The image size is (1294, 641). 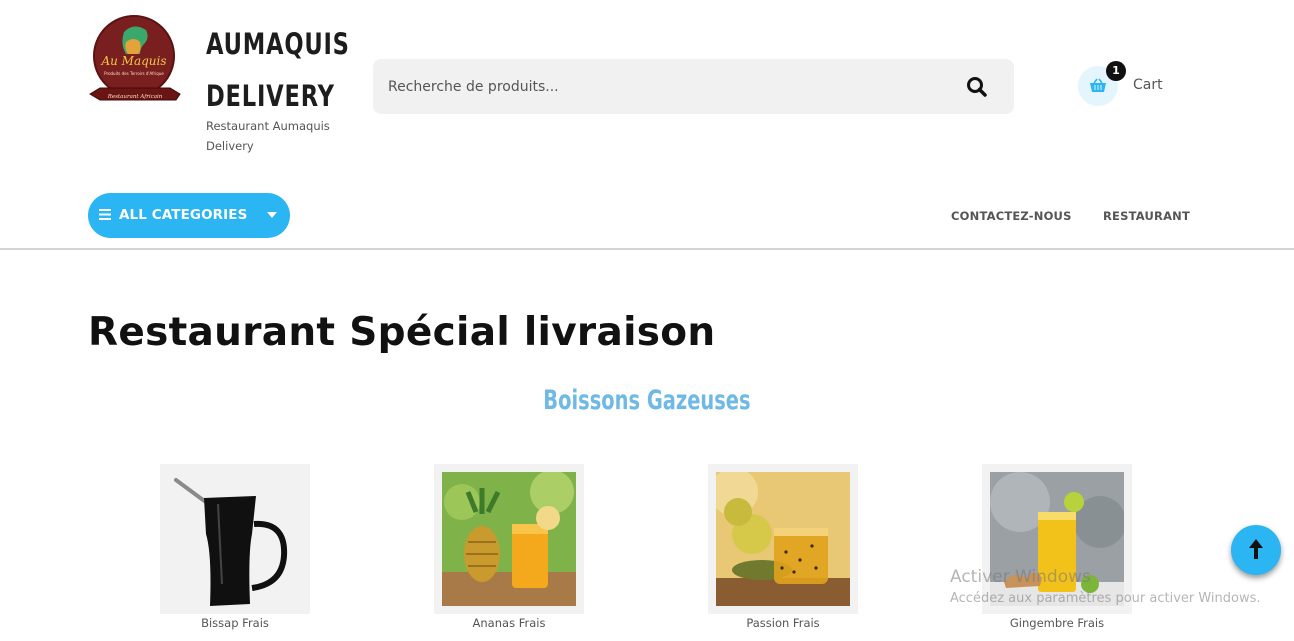 I want to click on all-categories-button: ALL CATEGORIES, so click(x=189, y=215).